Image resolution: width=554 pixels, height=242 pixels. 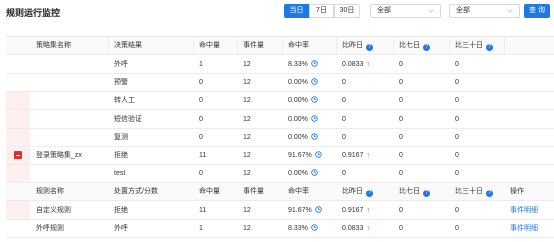 I want to click on filter-select-2: 全部, so click(x=484, y=11).